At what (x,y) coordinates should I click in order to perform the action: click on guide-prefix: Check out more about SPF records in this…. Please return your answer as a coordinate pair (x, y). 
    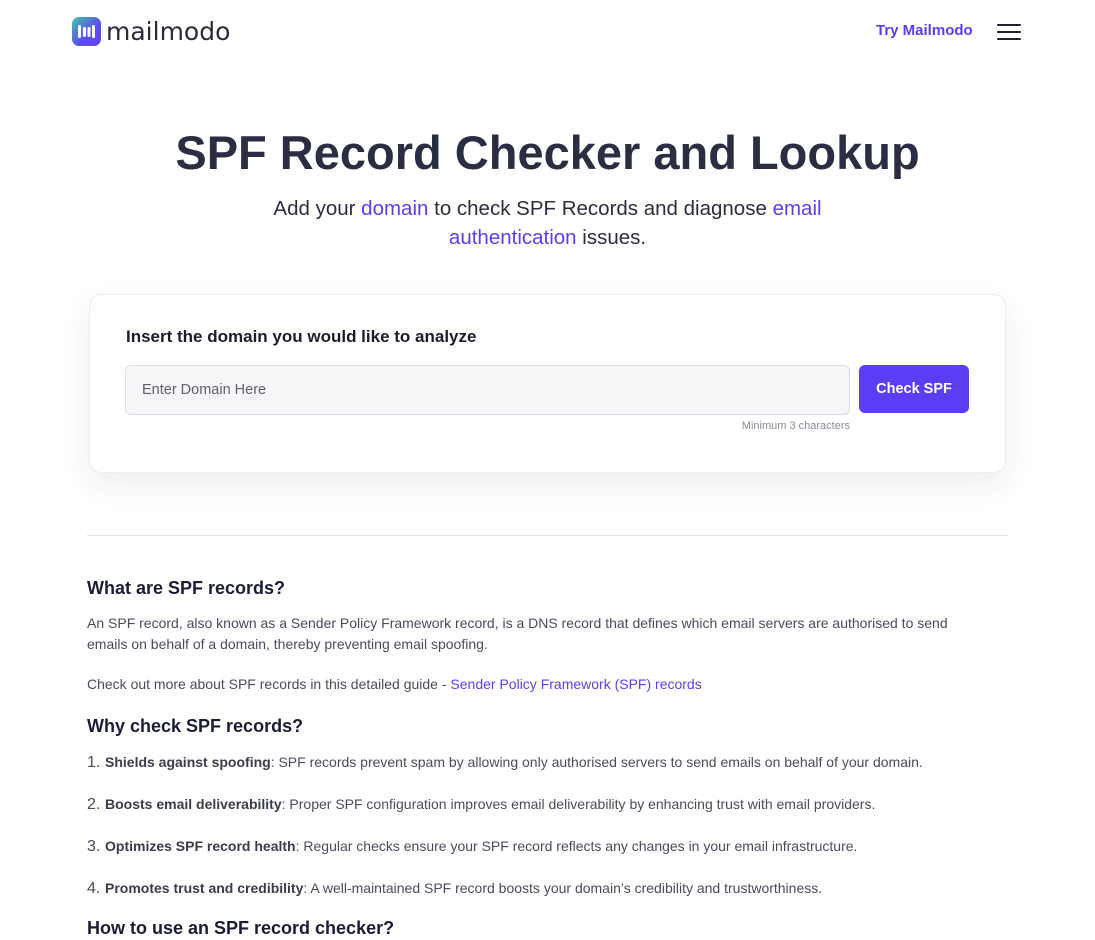
    Looking at the image, I should click on (269, 684).